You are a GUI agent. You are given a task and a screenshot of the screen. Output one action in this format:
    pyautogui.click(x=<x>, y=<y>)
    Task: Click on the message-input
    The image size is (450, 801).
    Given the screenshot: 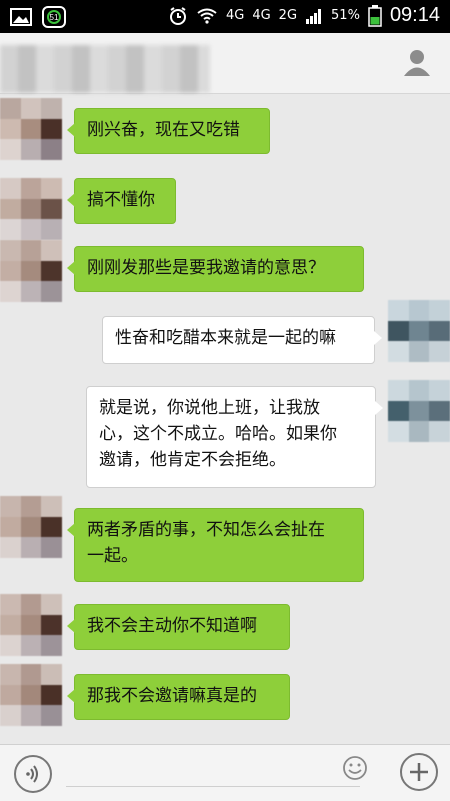 What is the action you would take?
    pyautogui.click(x=213, y=786)
    